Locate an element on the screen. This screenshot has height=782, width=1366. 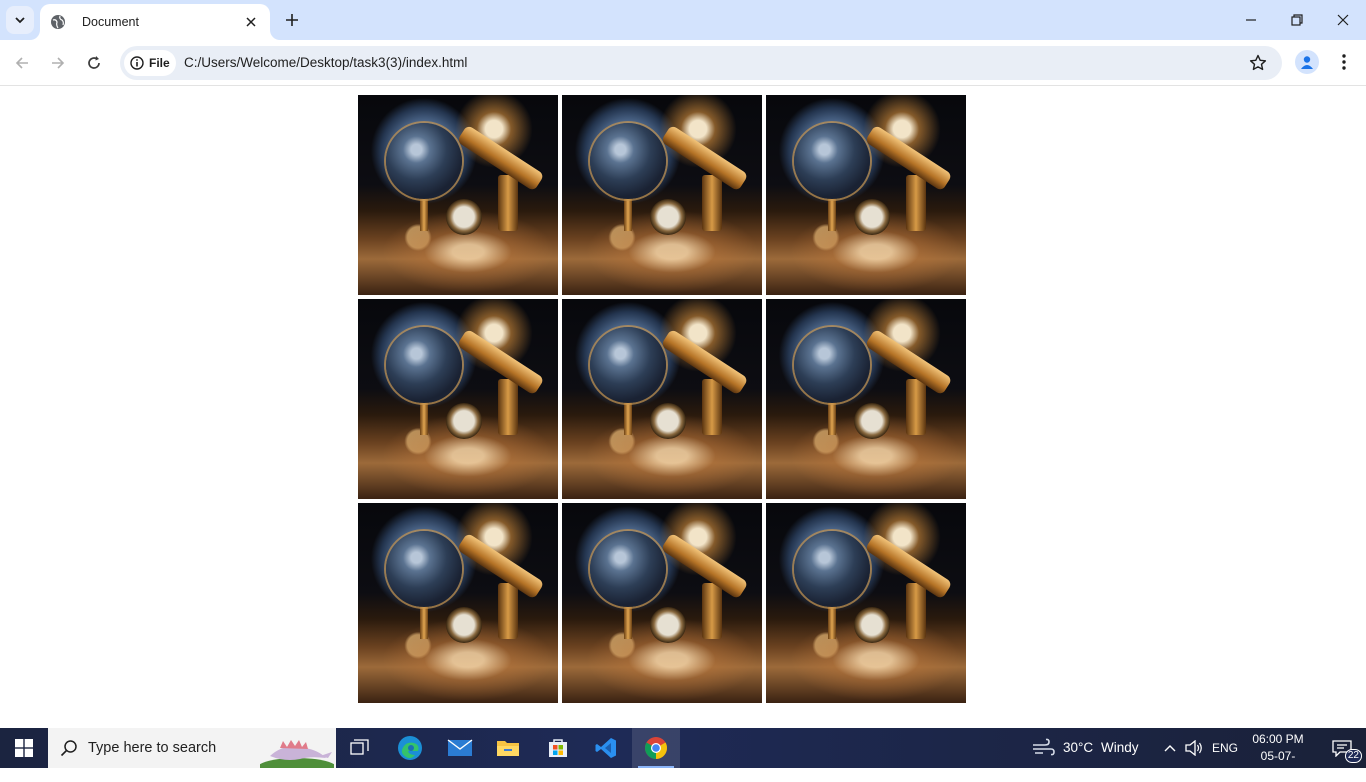
dinosaur-illustration-icon is located at coordinates (297, 754).